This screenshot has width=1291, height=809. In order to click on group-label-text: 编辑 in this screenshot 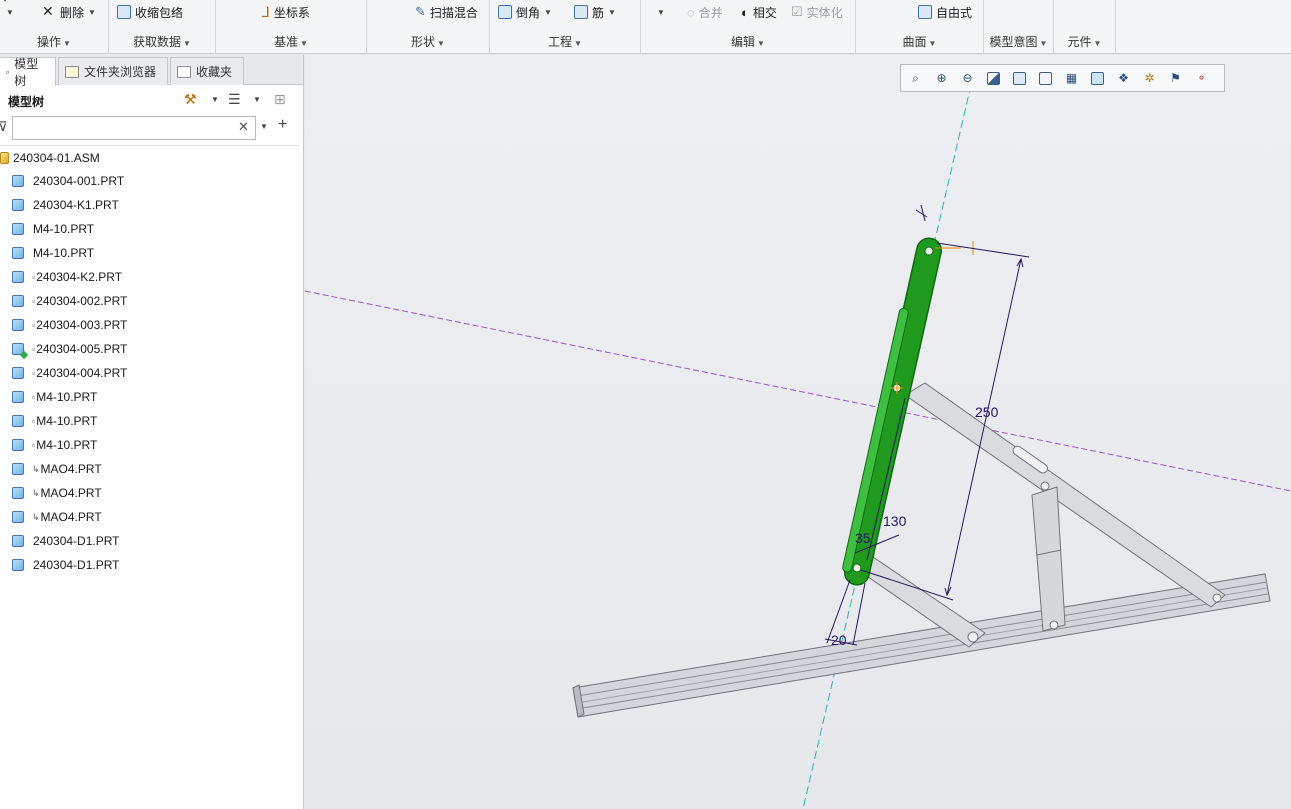, I will do `click(743, 42)`.